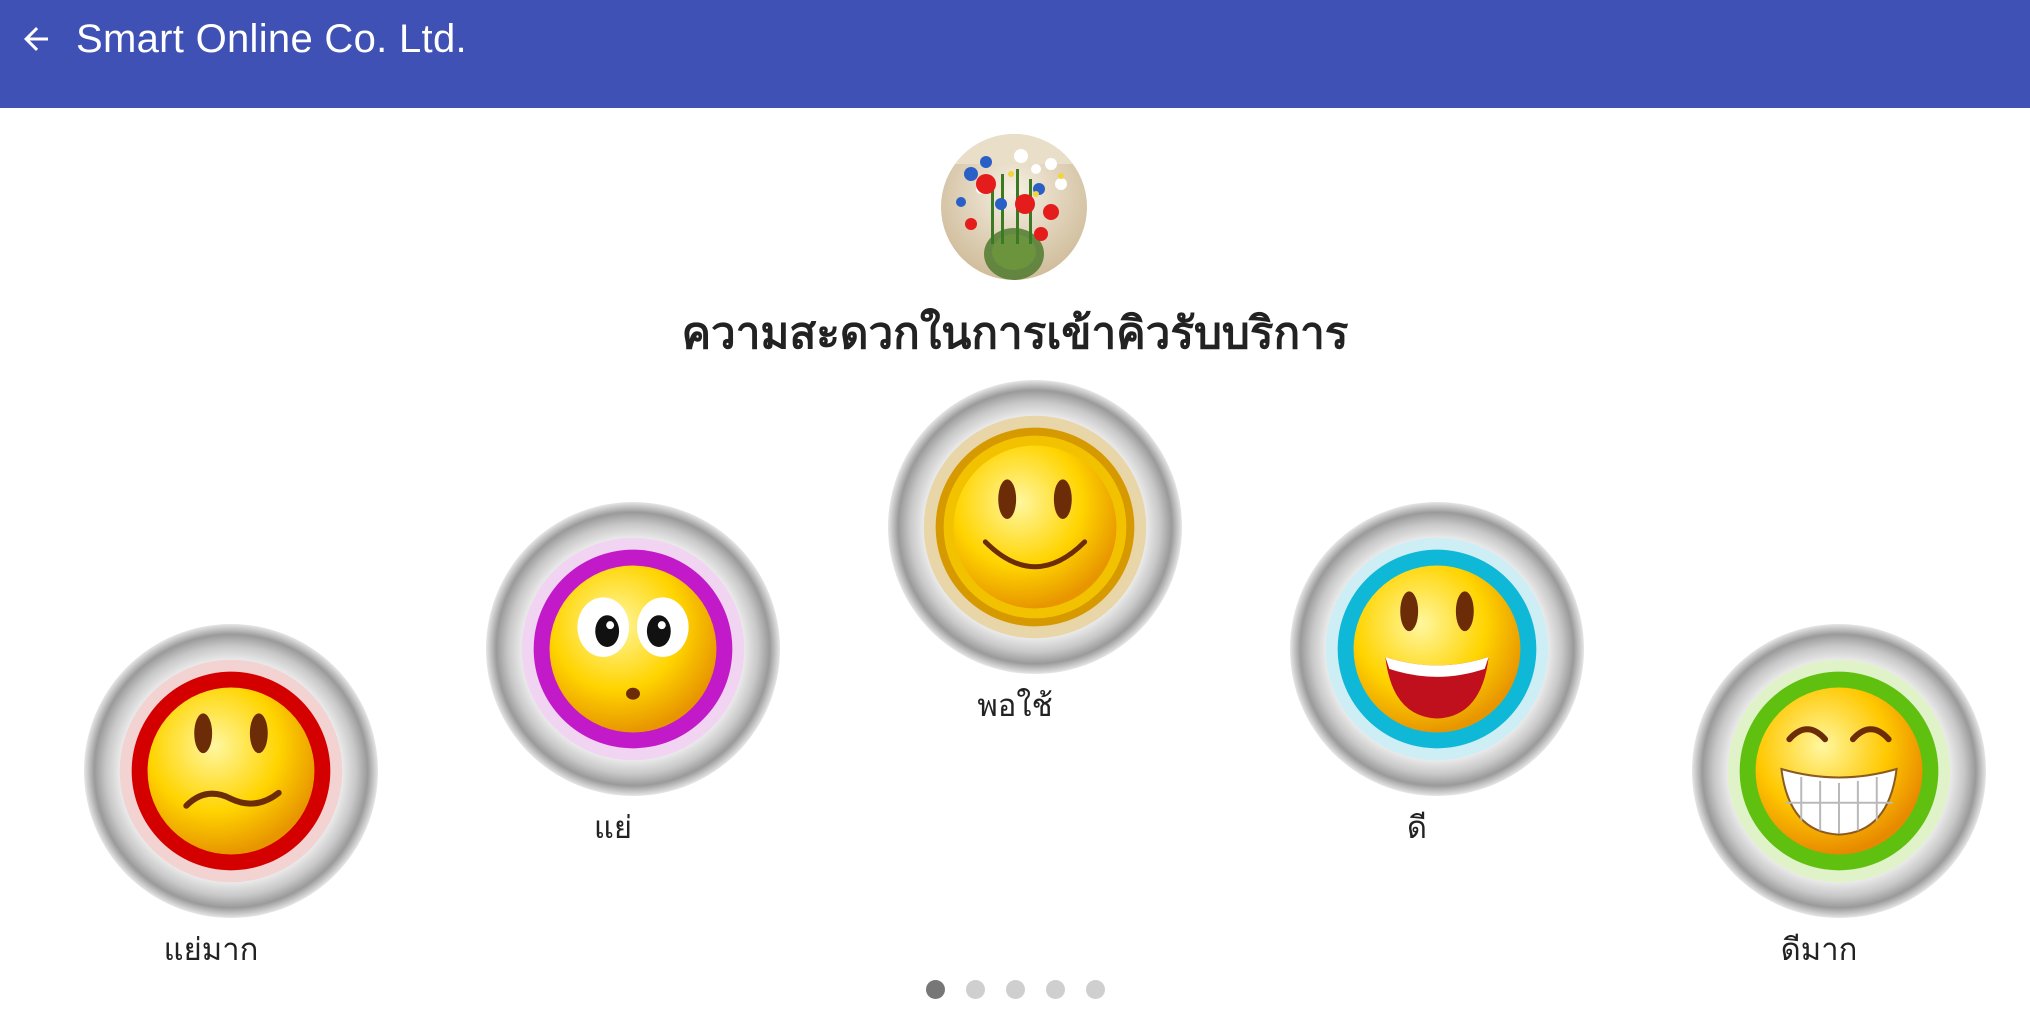  Describe the element at coordinates (613, 828) in the screenshot. I see `rating-label-bad: แย่` at that location.